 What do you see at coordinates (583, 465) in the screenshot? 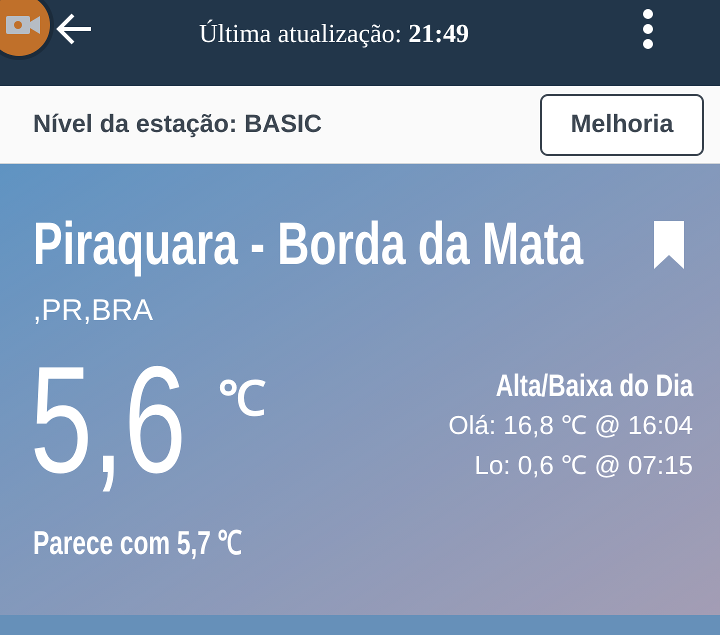
I see `high-low-line: Lo: 0,6 ℃ @ 07:15` at bounding box center [583, 465].